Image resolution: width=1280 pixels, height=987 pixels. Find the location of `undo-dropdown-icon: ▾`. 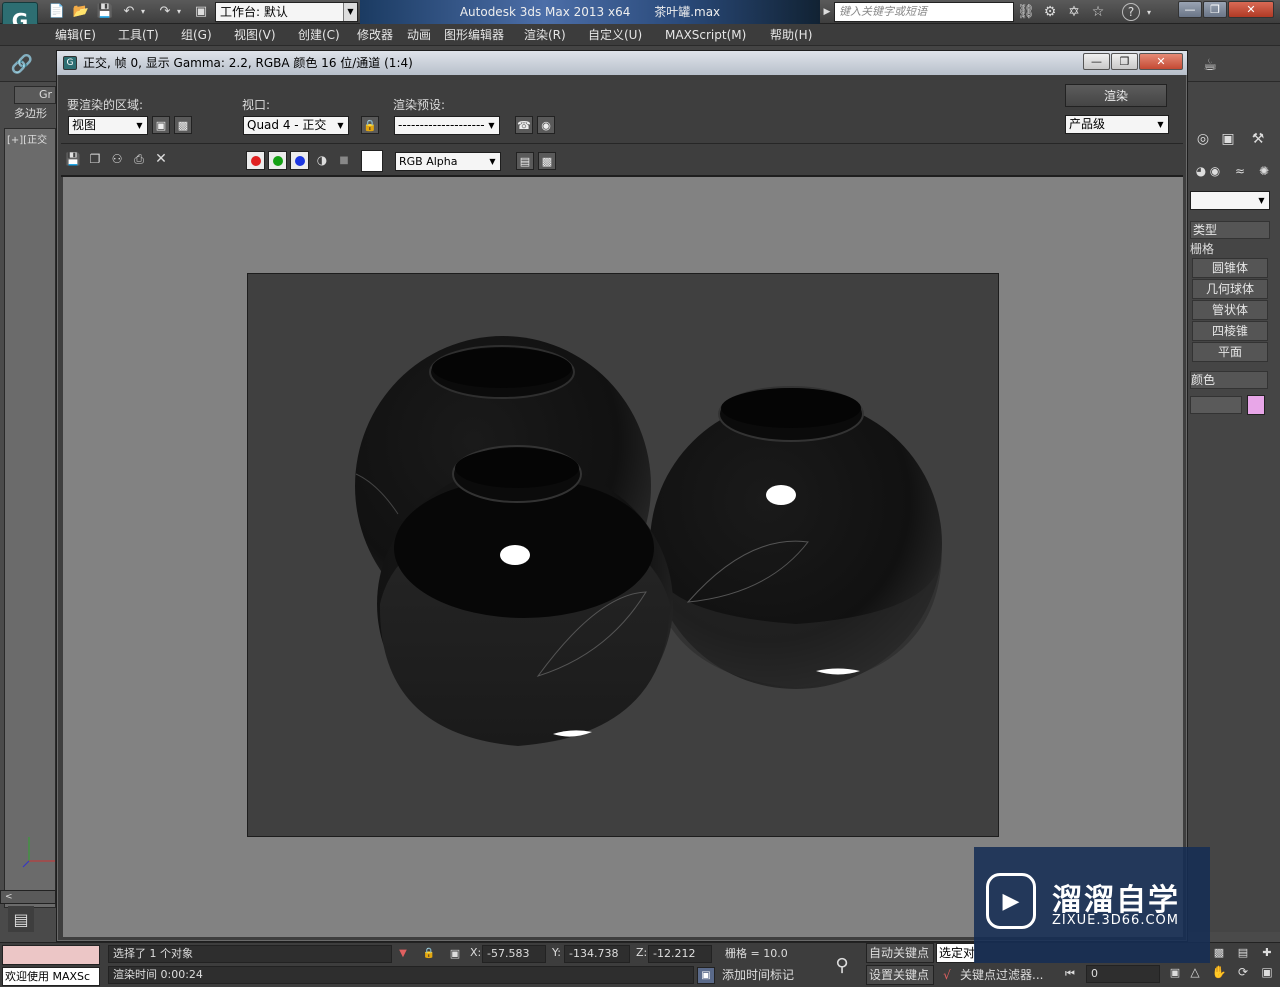

undo-dropdown-icon: ▾ is located at coordinates (143, 11).